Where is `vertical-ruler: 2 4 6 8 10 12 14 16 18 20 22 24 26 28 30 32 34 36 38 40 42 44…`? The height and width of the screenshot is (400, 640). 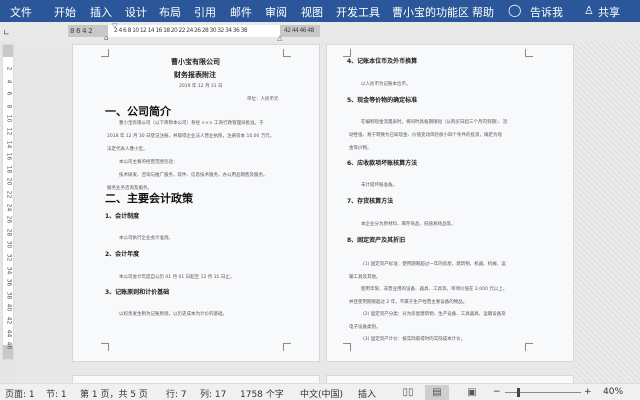 vertical-ruler: 2 4 6 8 10 12 14 16 18 20 22 24 26 28 30 32 34 36 38 40 42 44… is located at coordinates (8, 202).